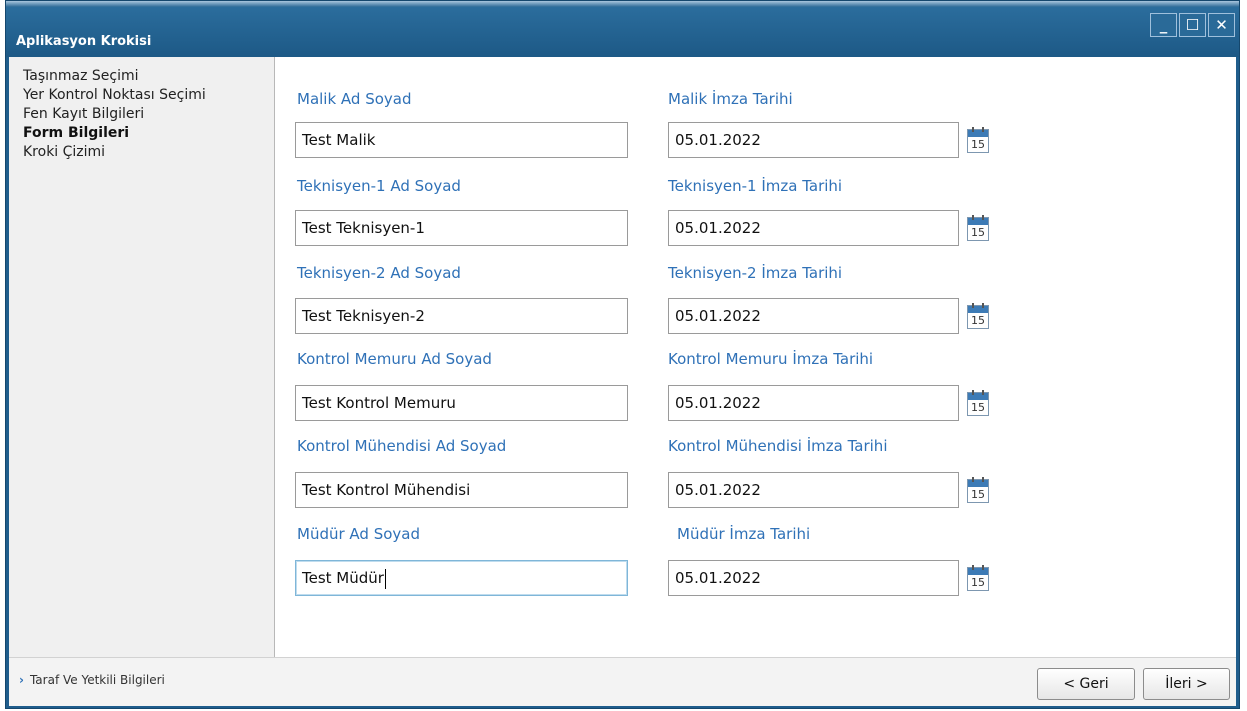 Image resolution: width=1247 pixels, height=711 pixels. What do you see at coordinates (141, 76) in the screenshot?
I see `sidebar-item-tasinmaz-secimi: Taşınmaz Seçimi` at bounding box center [141, 76].